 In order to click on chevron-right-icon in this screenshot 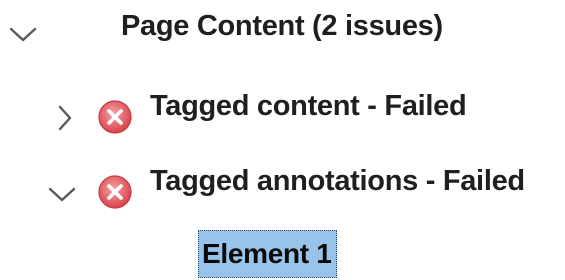, I will do `click(65, 118)`.